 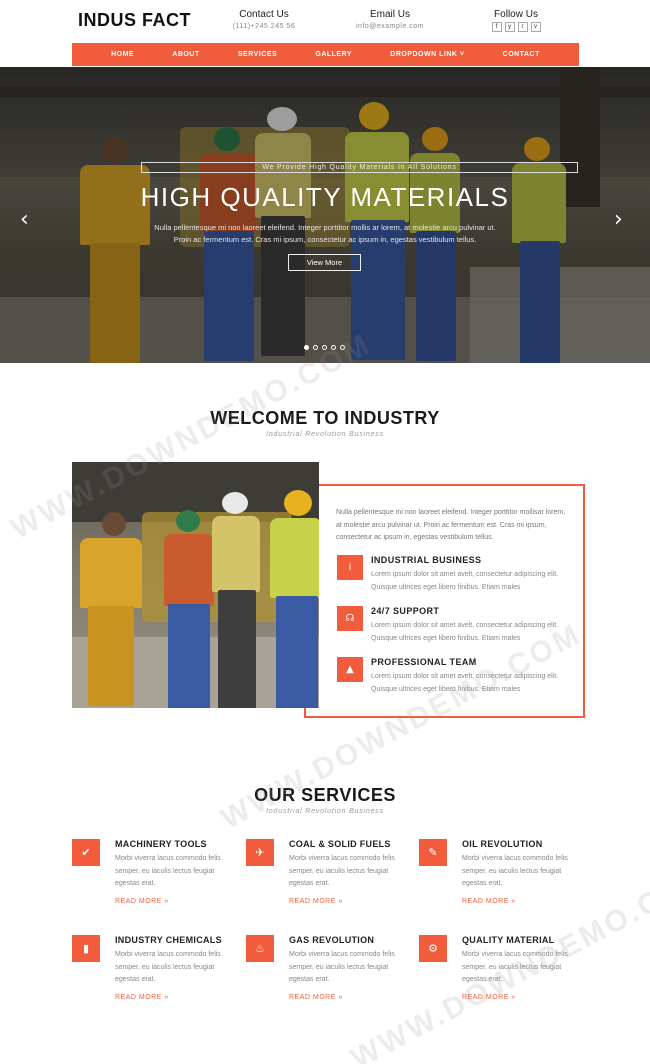 I want to click on contact-info: Contact Us (111)+245 245 56, so click(x=264, y=19).